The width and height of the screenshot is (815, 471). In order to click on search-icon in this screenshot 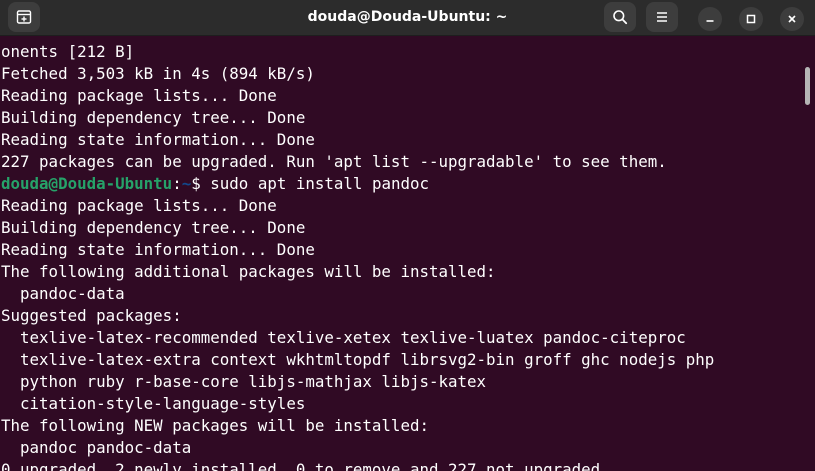, I will do `click(620, 17)`.